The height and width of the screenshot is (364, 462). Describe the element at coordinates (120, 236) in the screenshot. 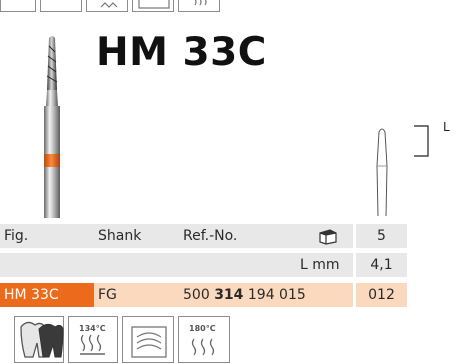

I see `header-shank: Shank` at that location.